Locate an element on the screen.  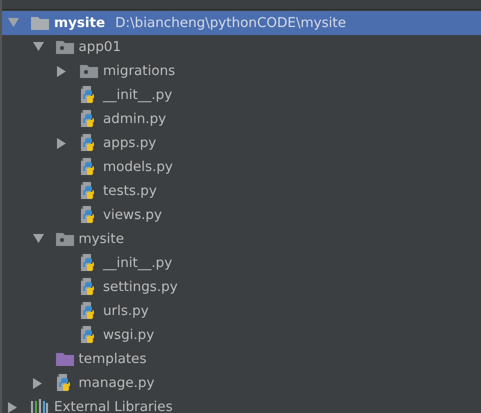
tree-item: urls.py is located at coordinates (241, 311).